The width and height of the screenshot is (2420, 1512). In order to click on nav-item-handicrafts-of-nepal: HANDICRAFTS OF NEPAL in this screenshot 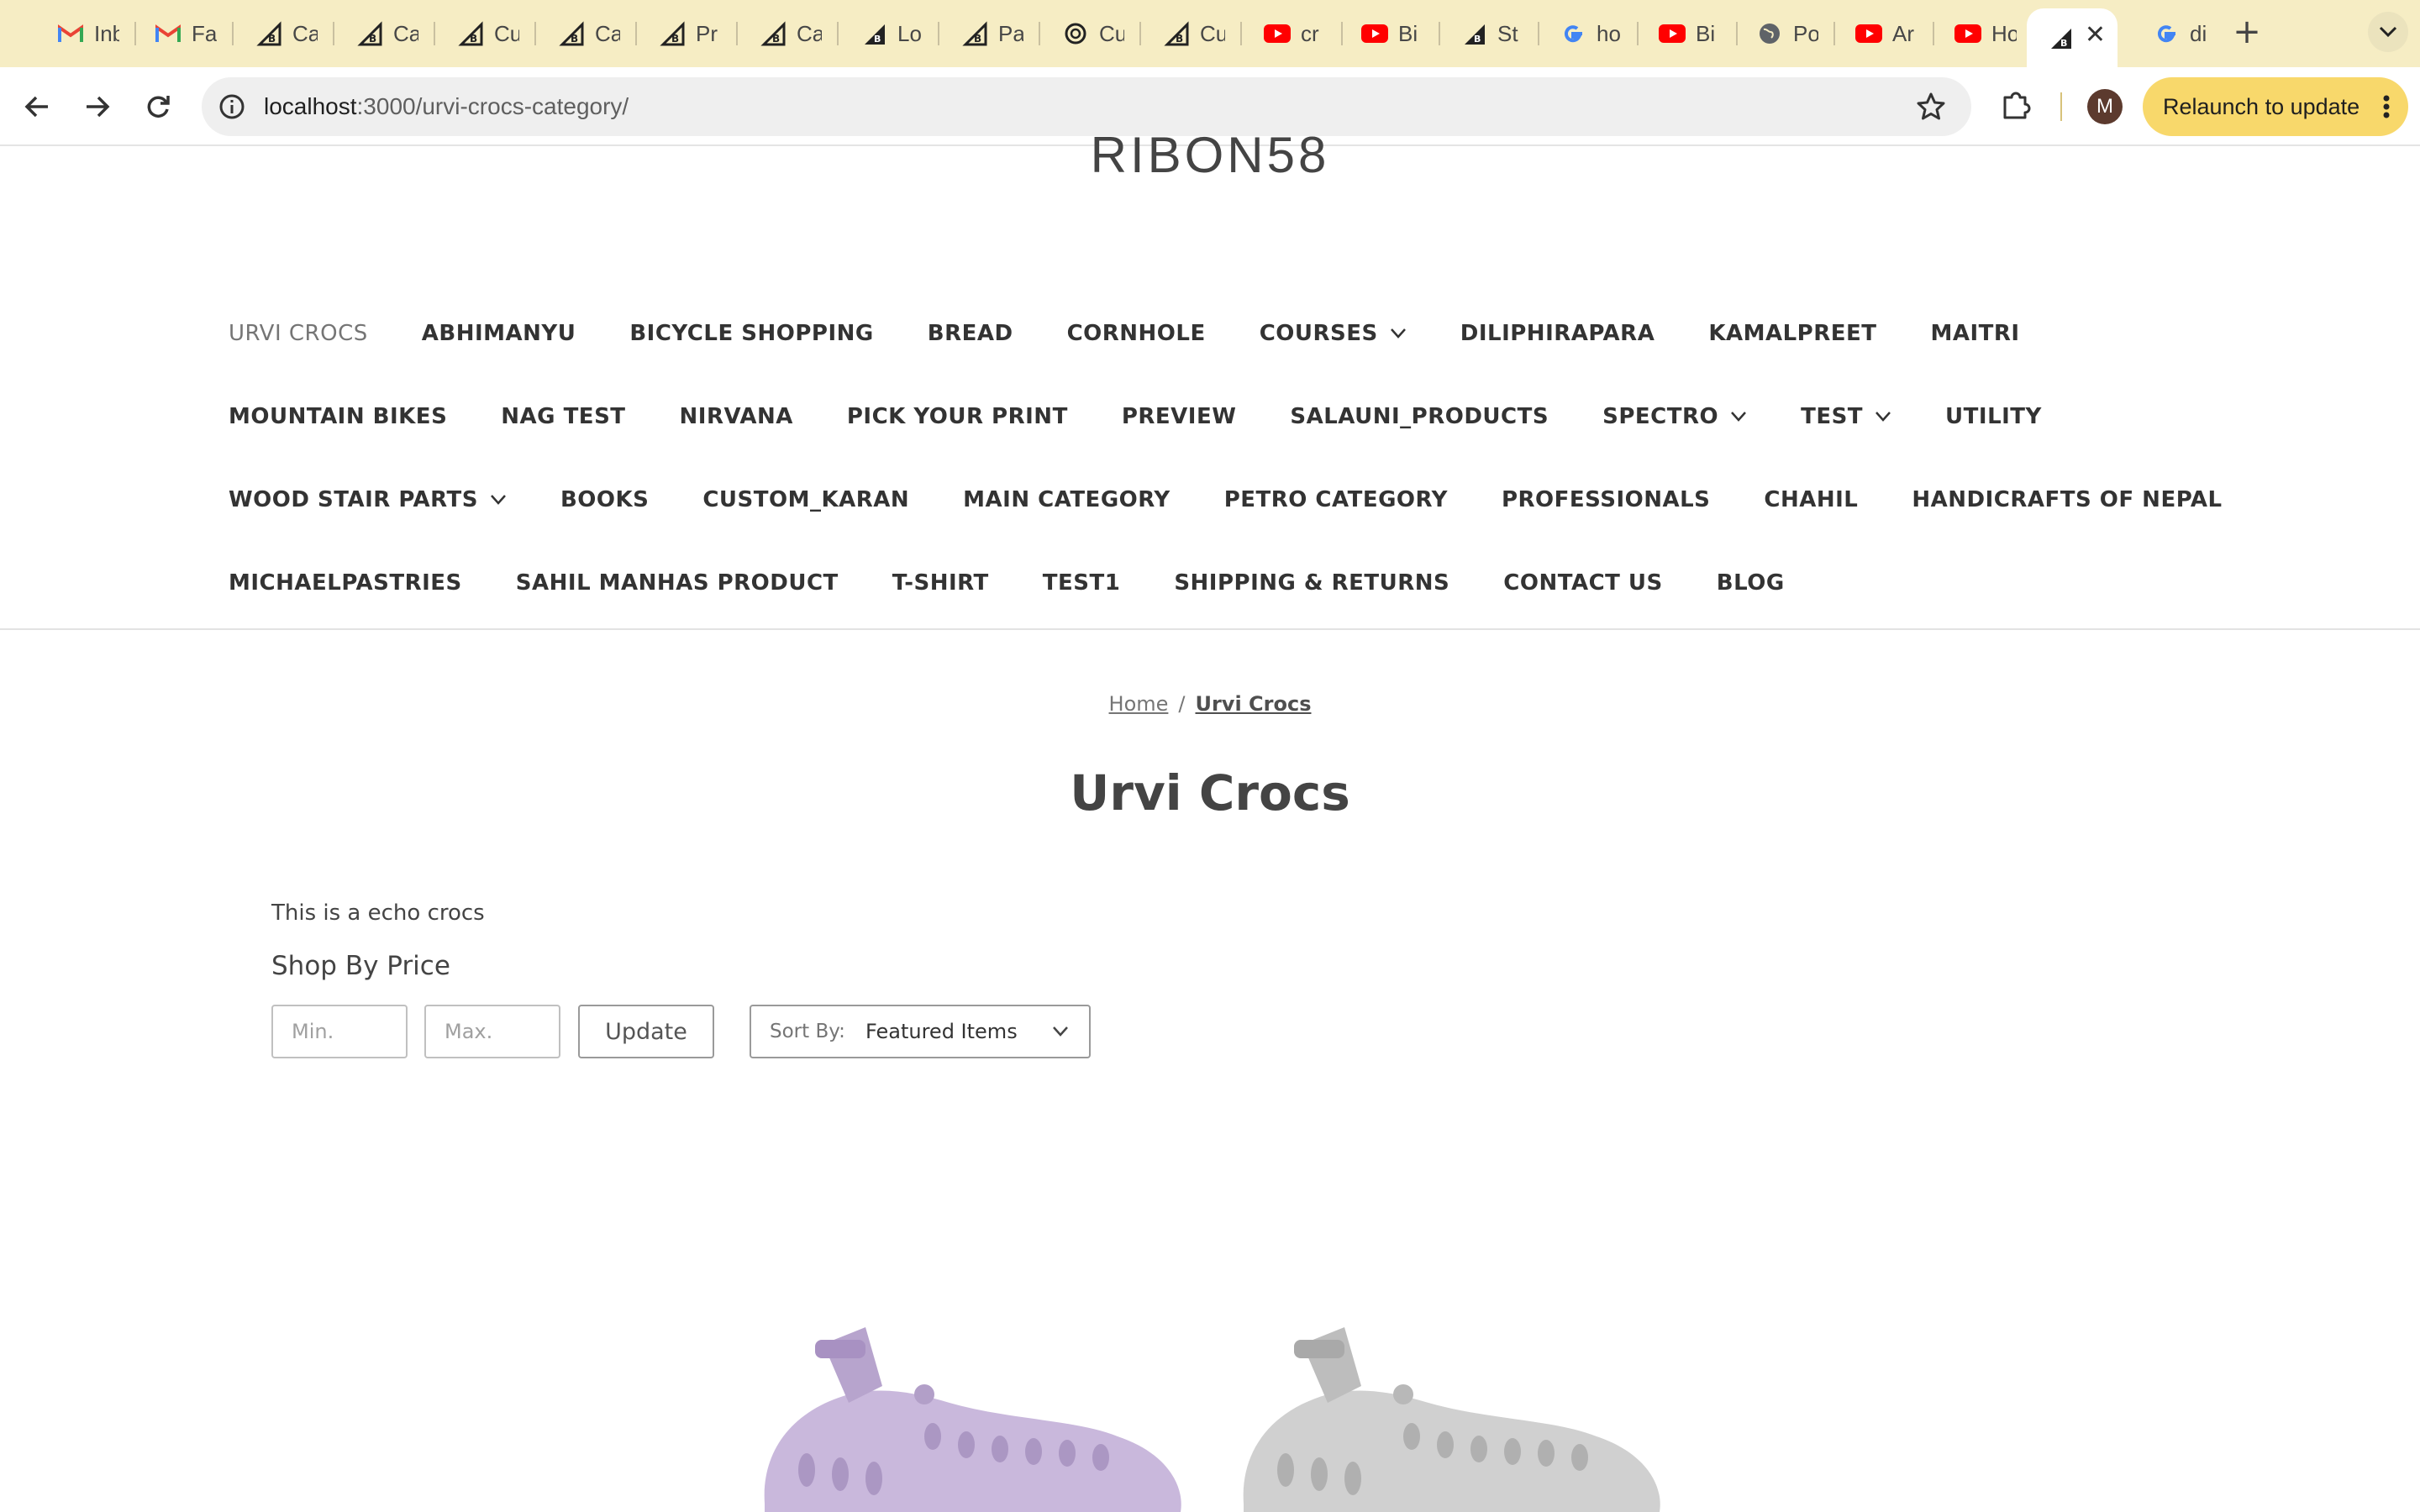, I will do `click(2067, 499)`.